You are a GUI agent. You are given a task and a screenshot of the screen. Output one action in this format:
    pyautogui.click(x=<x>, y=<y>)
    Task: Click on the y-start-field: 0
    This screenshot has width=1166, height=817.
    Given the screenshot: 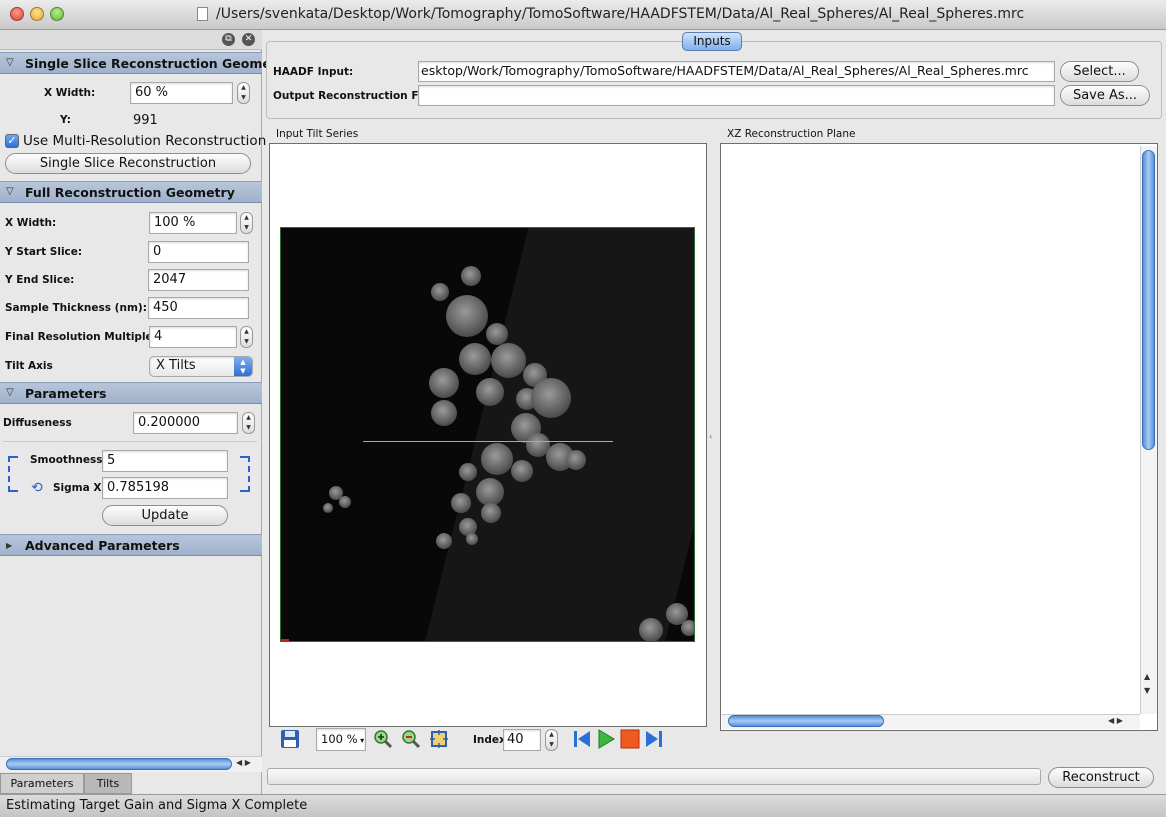 What is the action you would take?
    pyautogui.click(x=198, y=252)
    